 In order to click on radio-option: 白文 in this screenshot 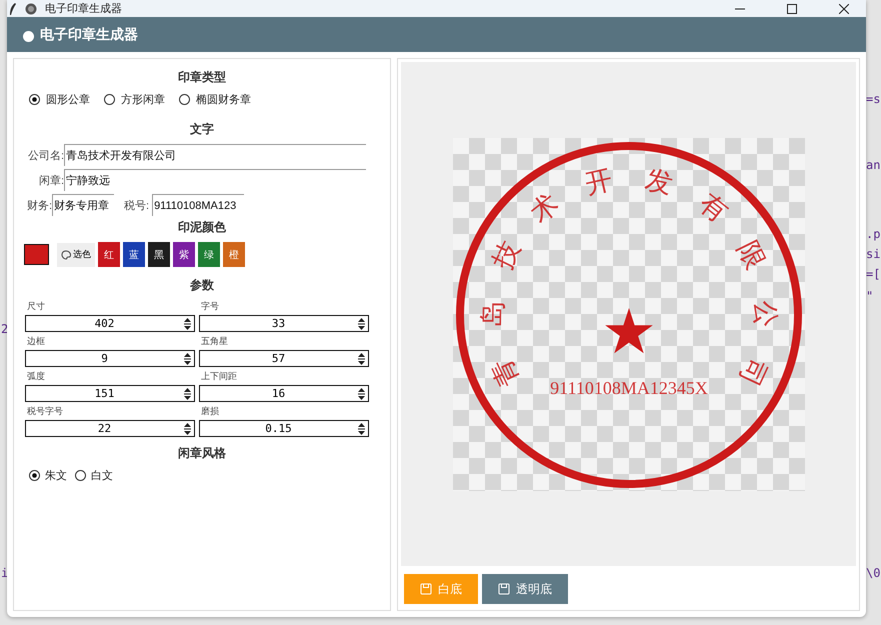, I will do `click(94, 475)`.